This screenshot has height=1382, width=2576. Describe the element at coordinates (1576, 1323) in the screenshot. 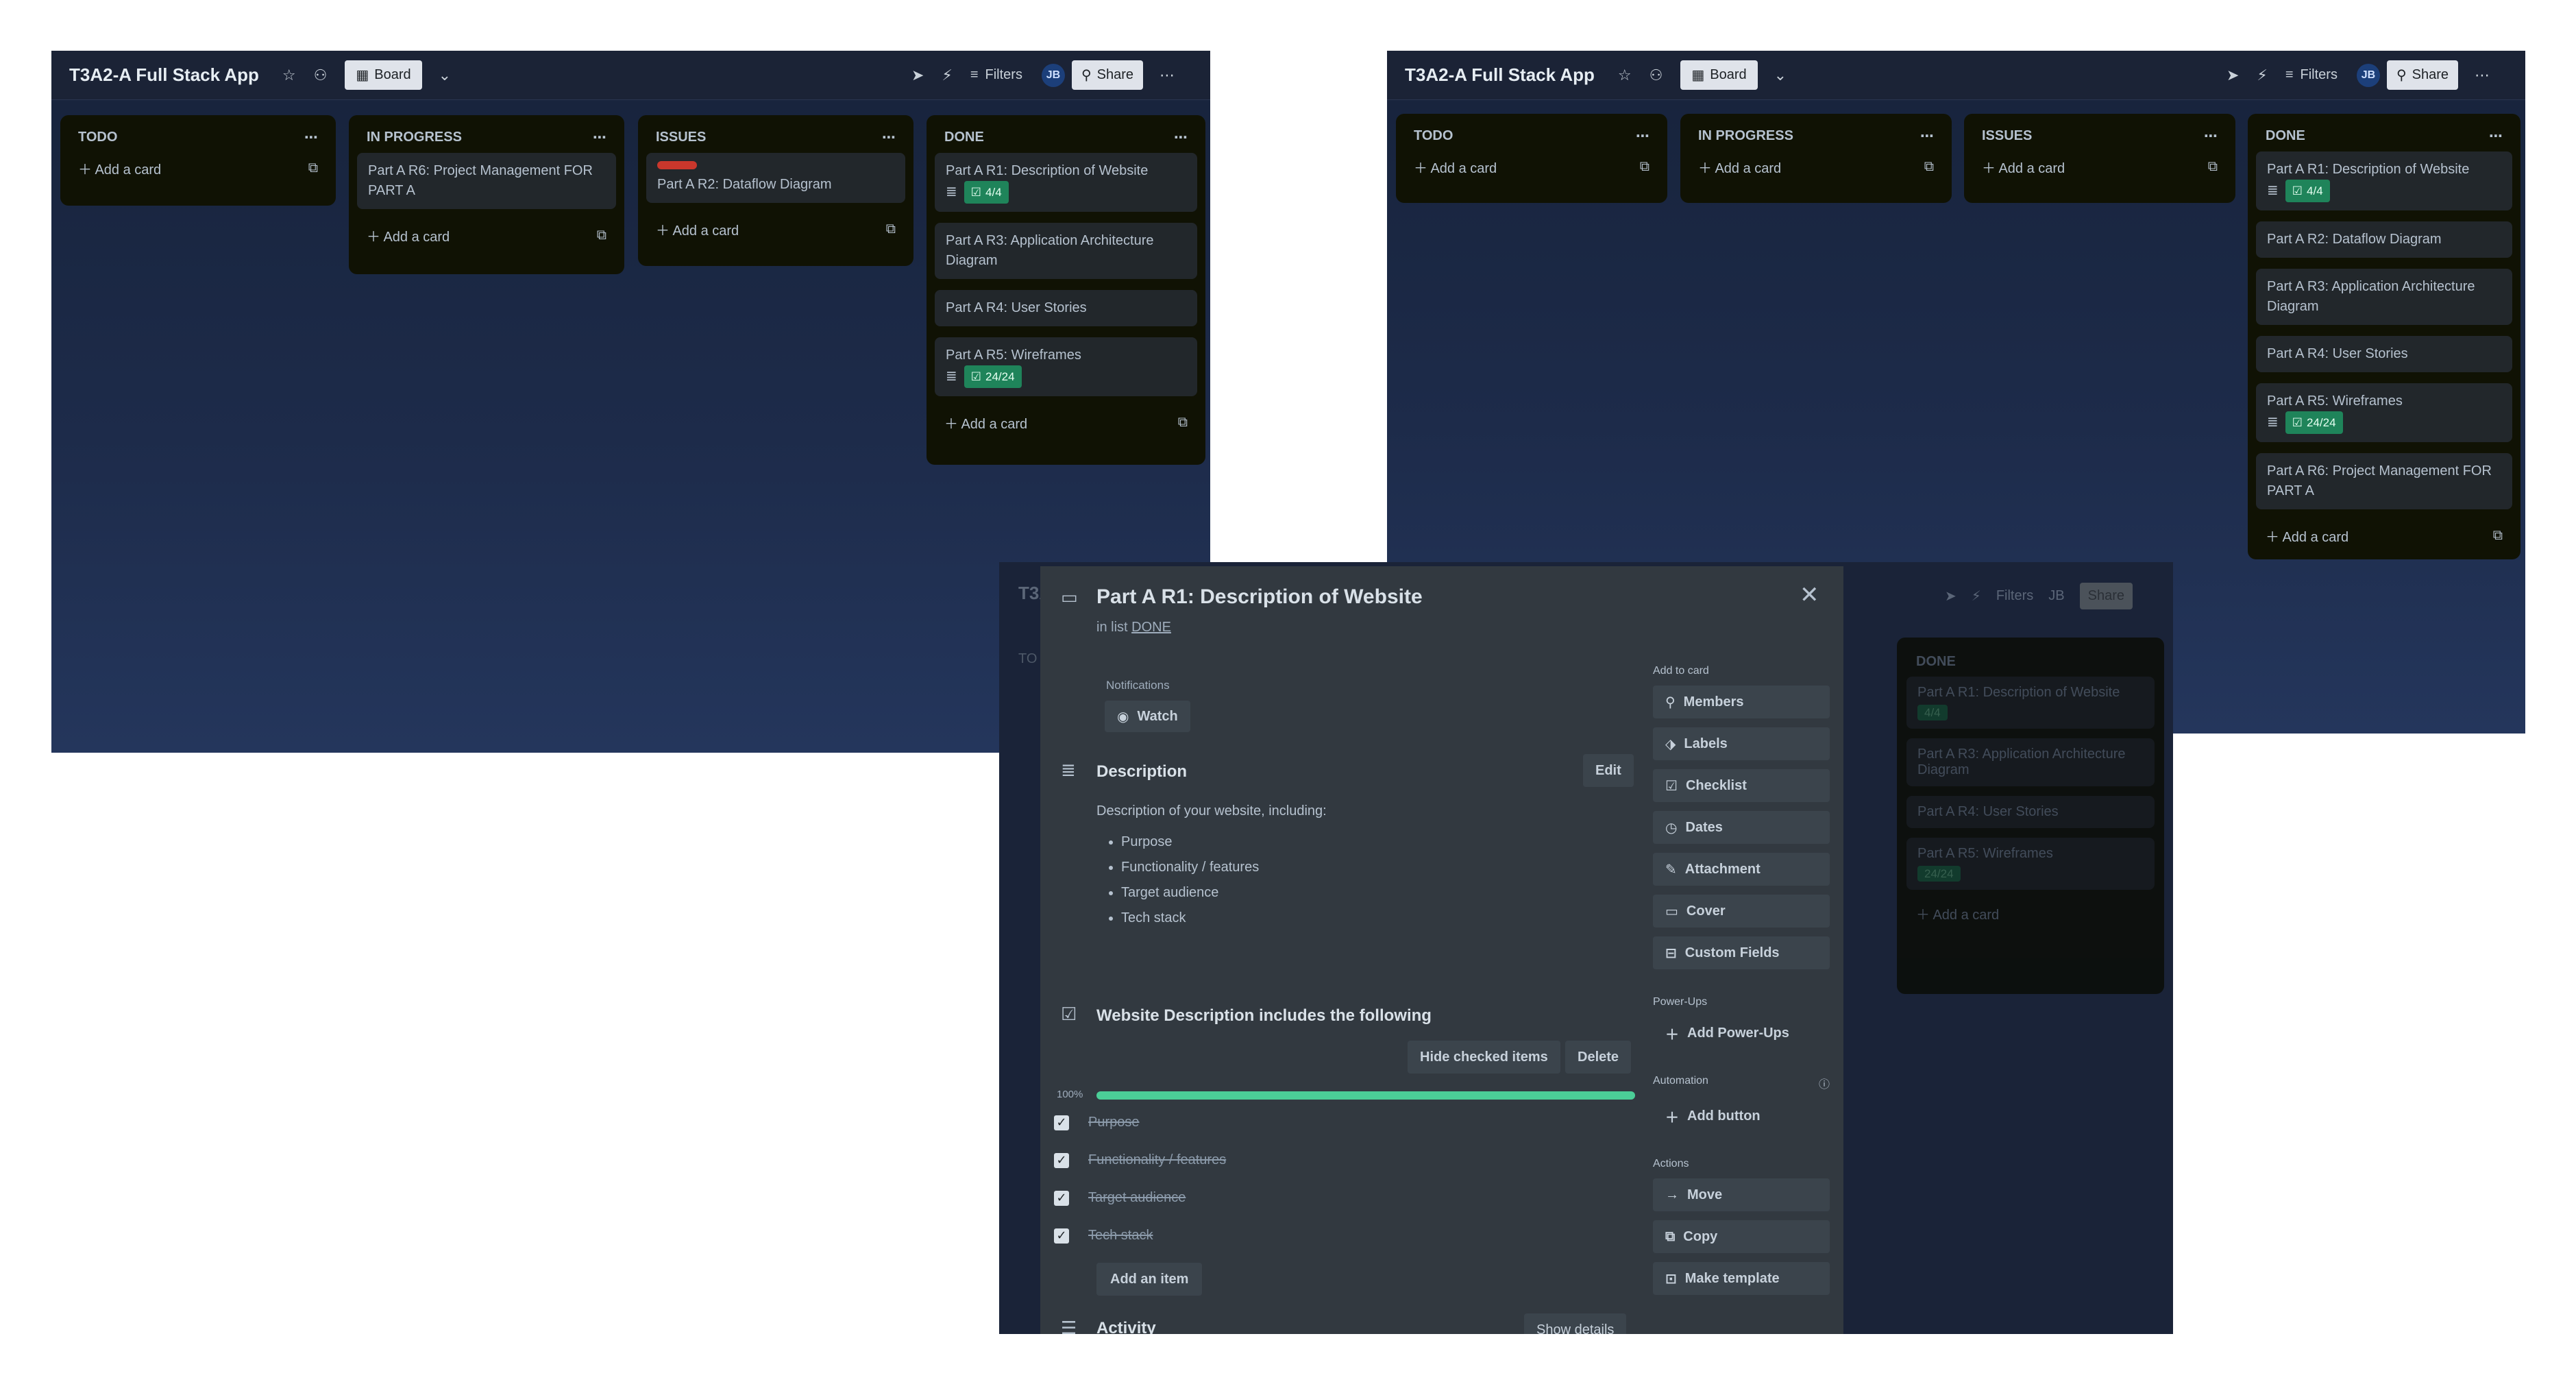

I see `show-details-button: Show details` at that location.